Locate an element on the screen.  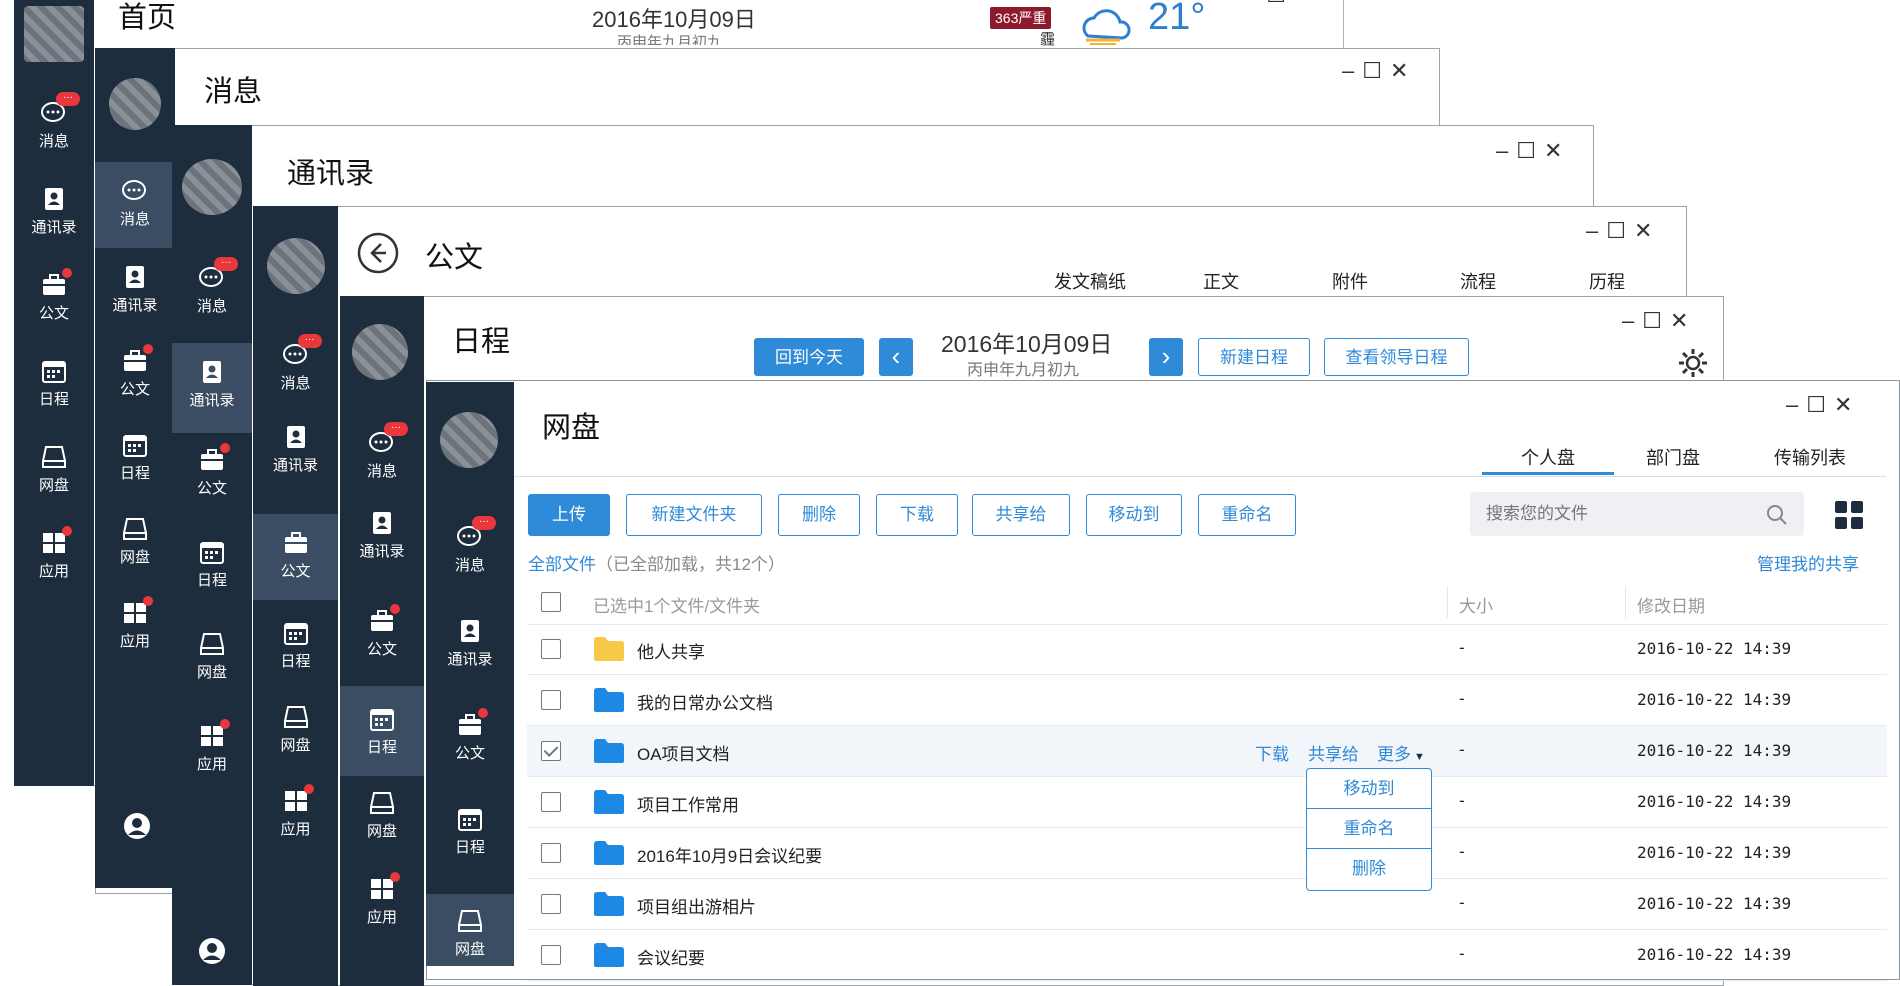
table-row: OA项目文档 - 2016-10-22 14:39 下载 共享给 更多 ▼ is located at coordinates (1207, 751).